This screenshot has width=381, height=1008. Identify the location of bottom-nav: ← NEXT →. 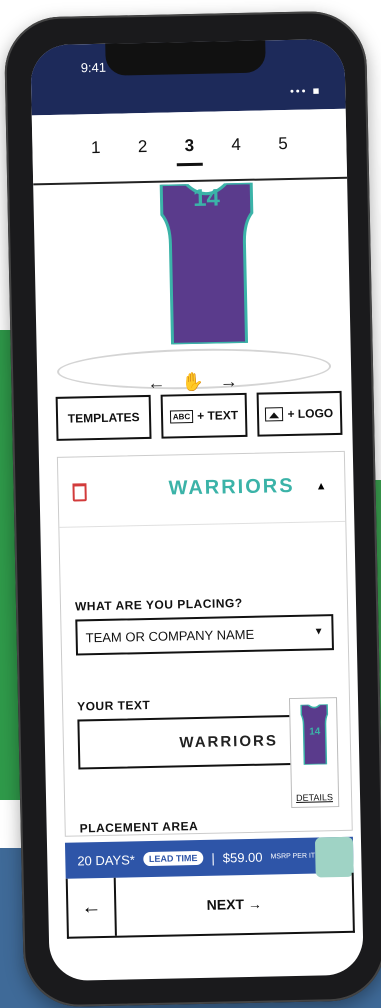
(210, 905).